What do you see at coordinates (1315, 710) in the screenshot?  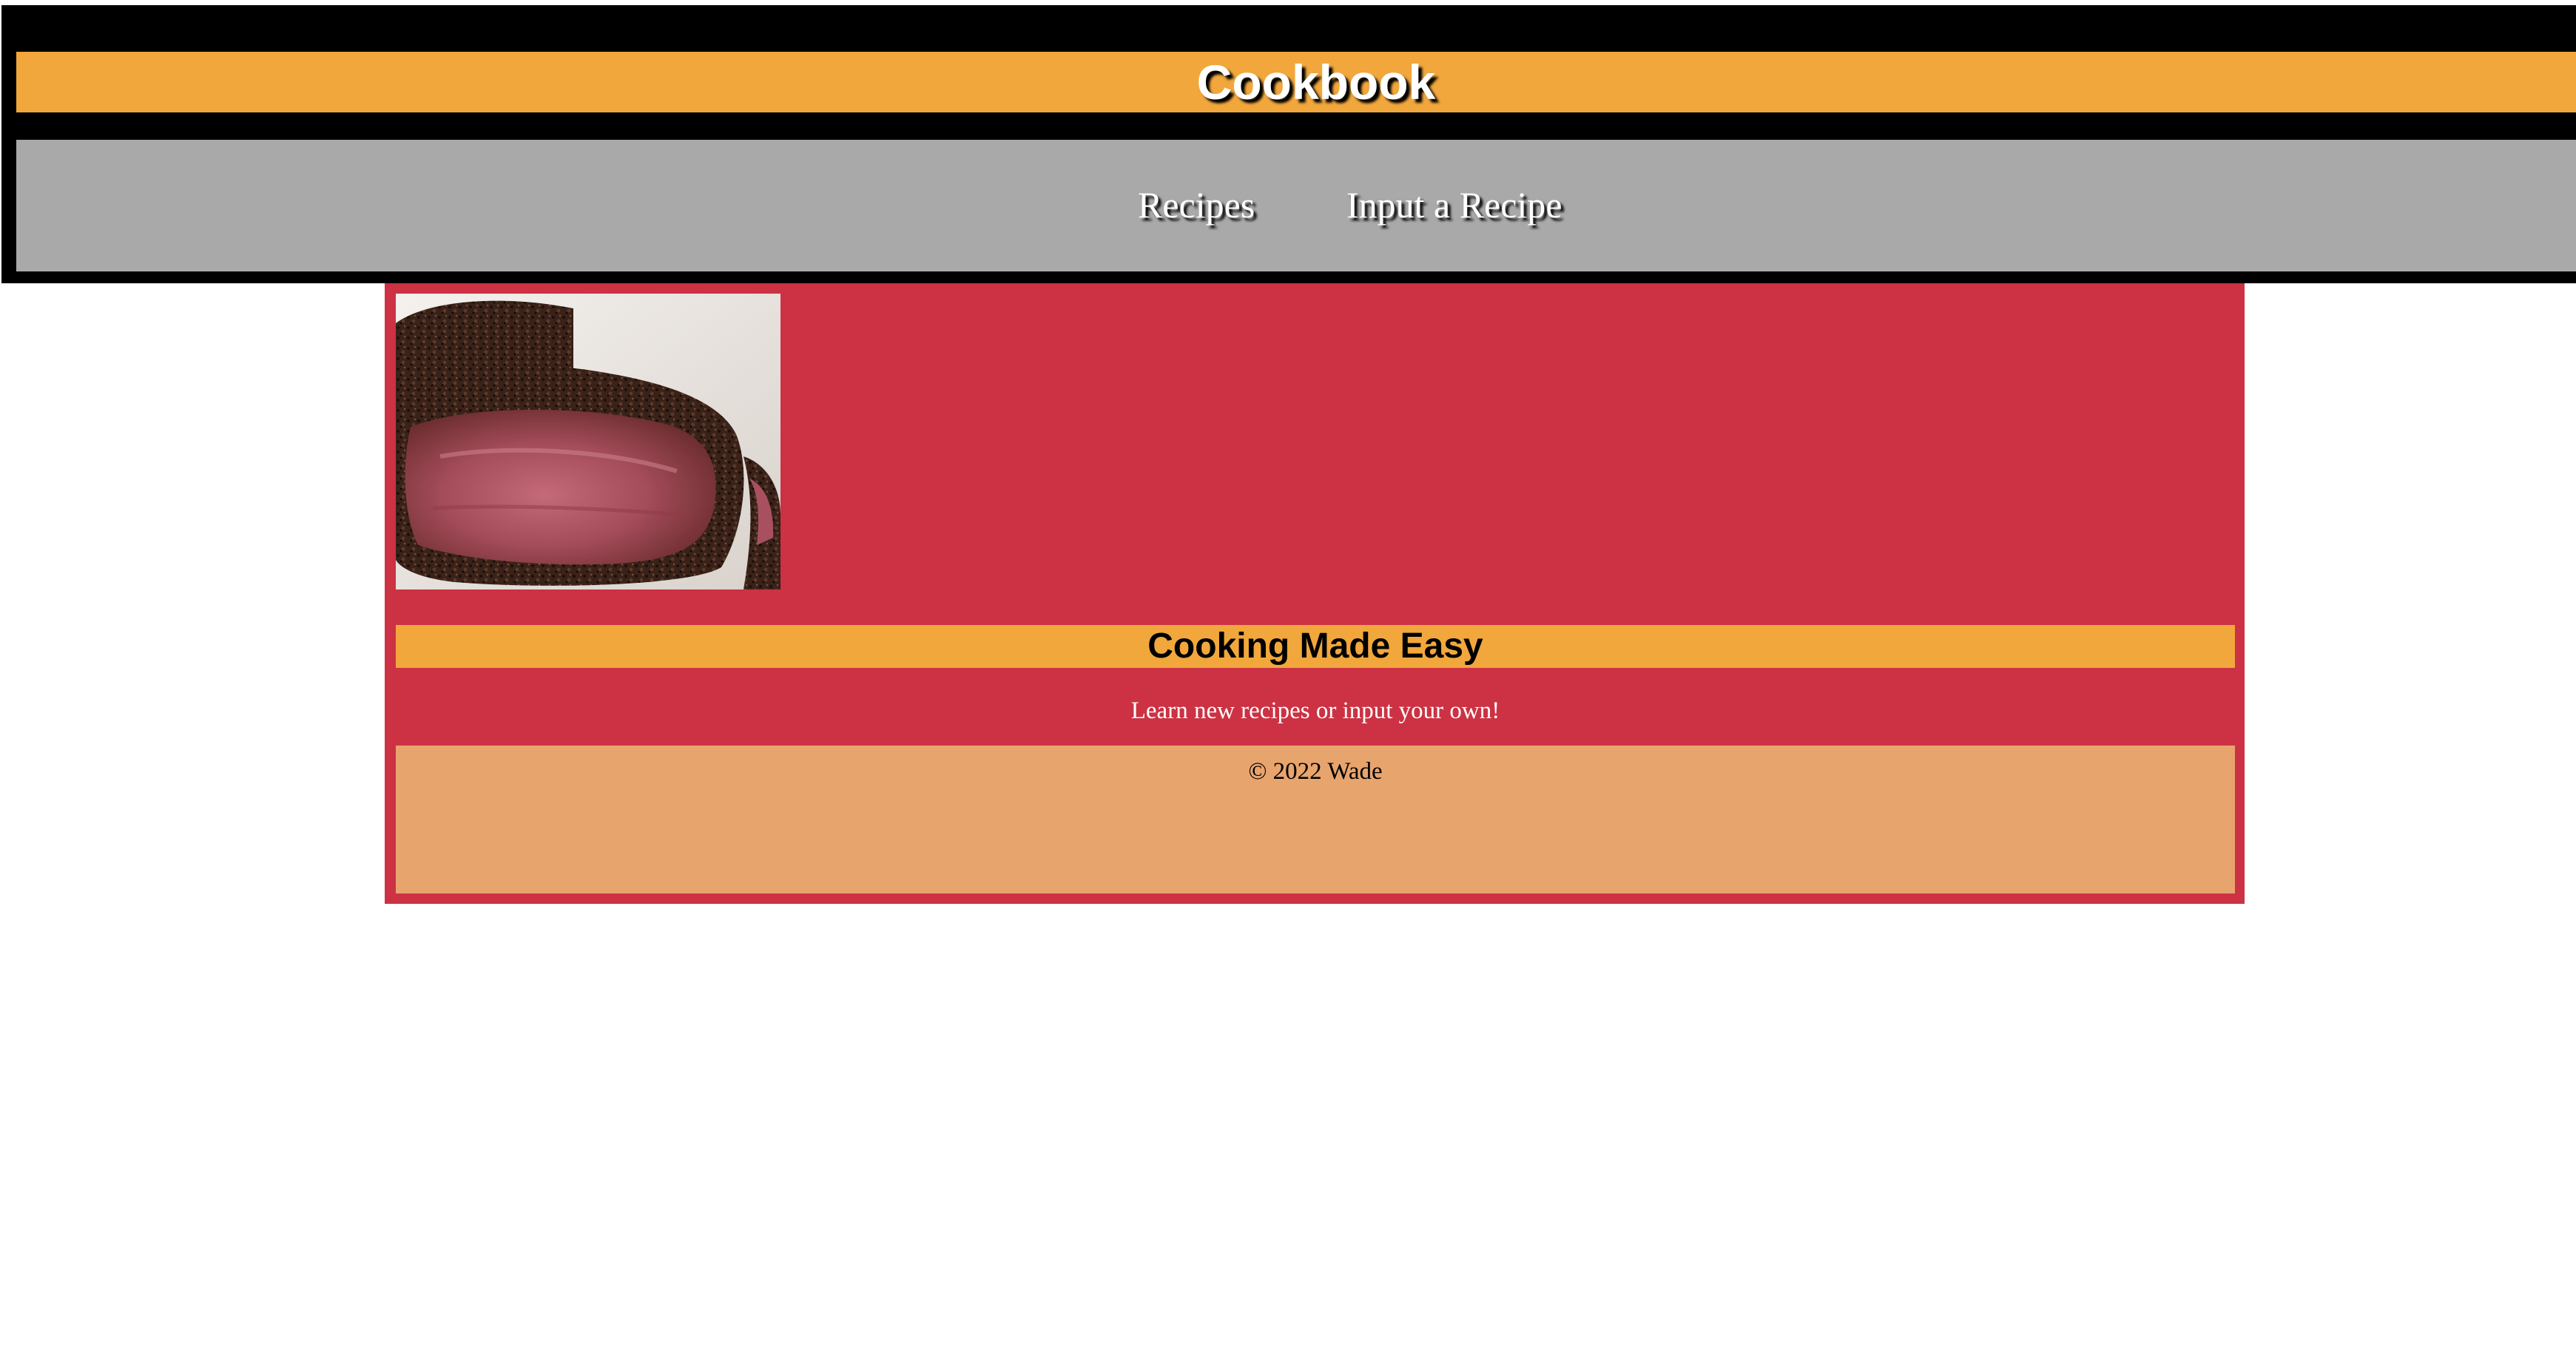 I see `intro-text: Learn new recipes or input your own!` at bounding box center [1315, 710].